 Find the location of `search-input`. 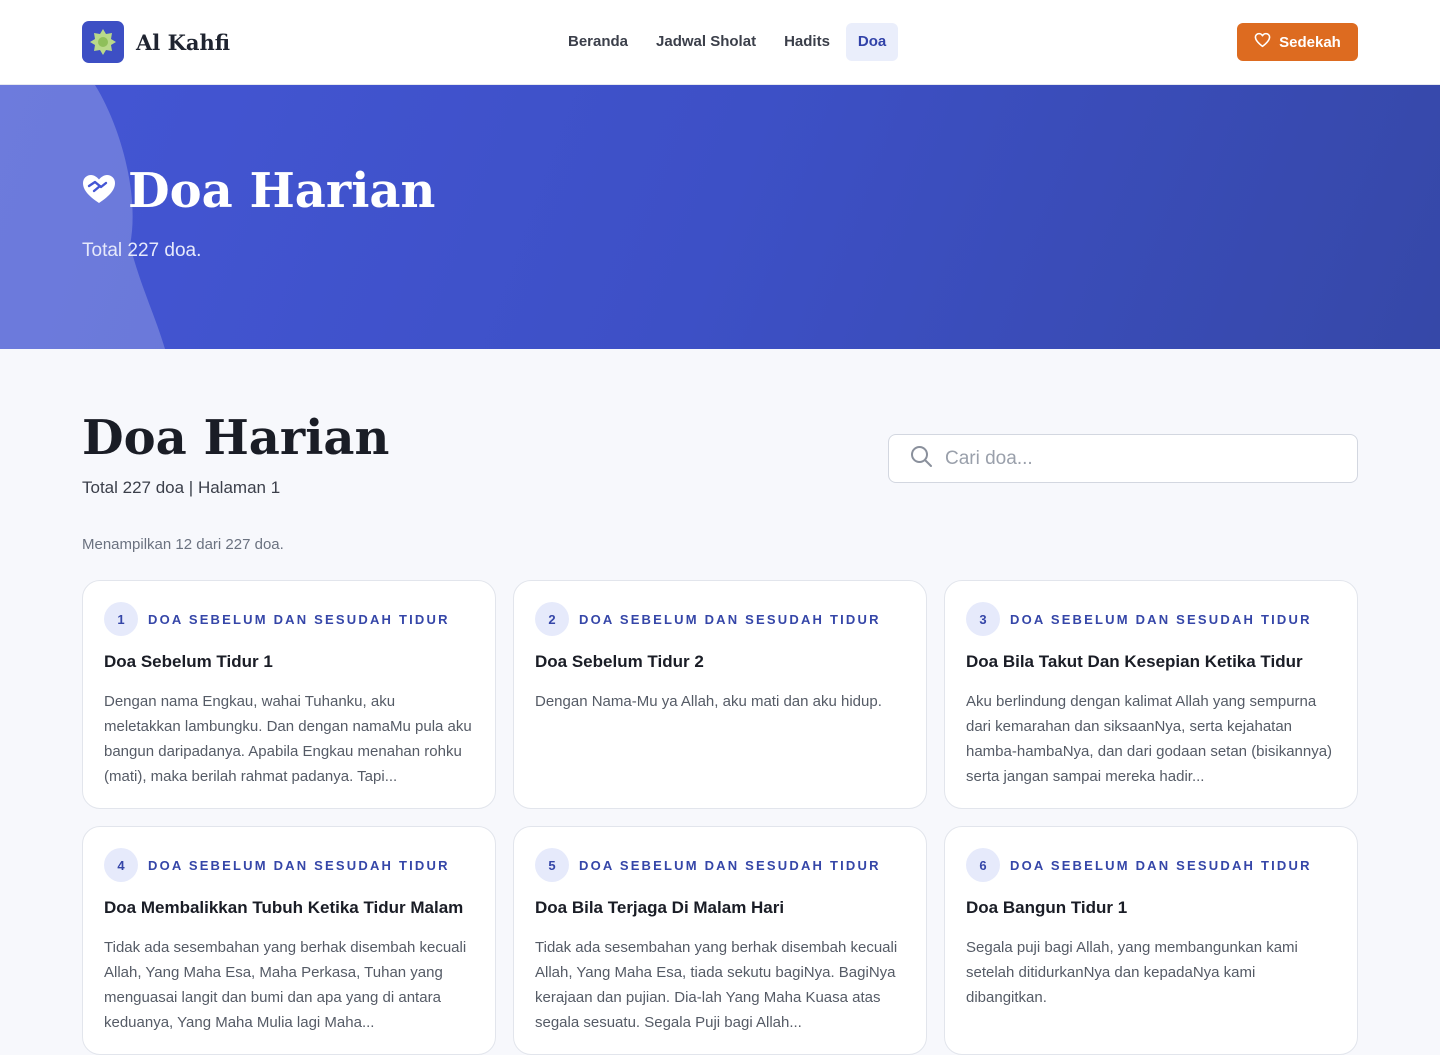

search-input is located at coordinates (1135, 458).